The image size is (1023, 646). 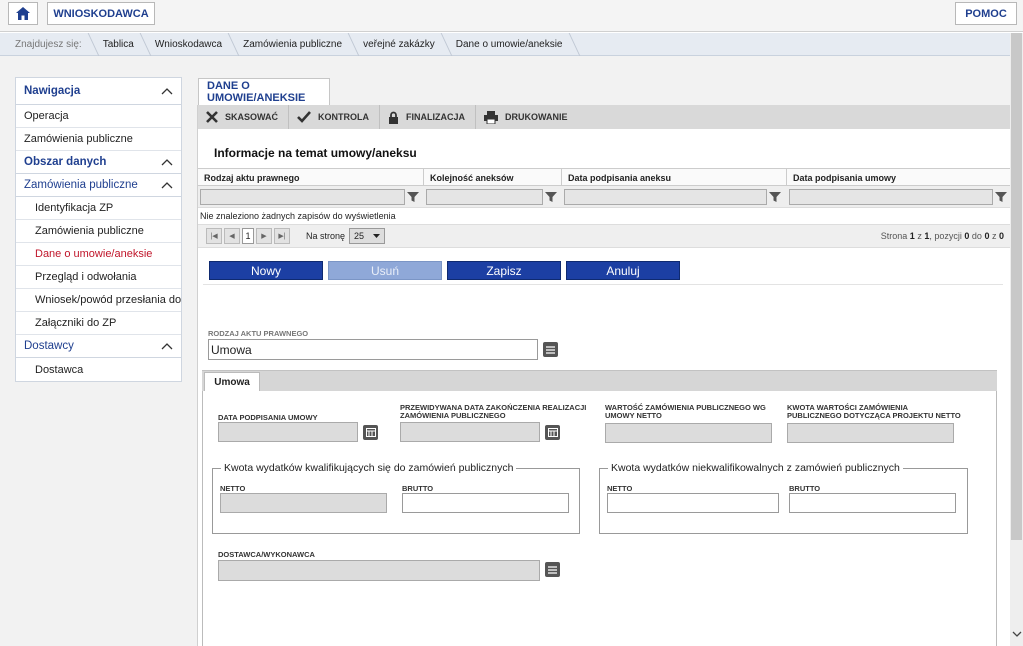 I want to click on nav-section-label: Zamówienia publiczne, so click(x=81, y=185).